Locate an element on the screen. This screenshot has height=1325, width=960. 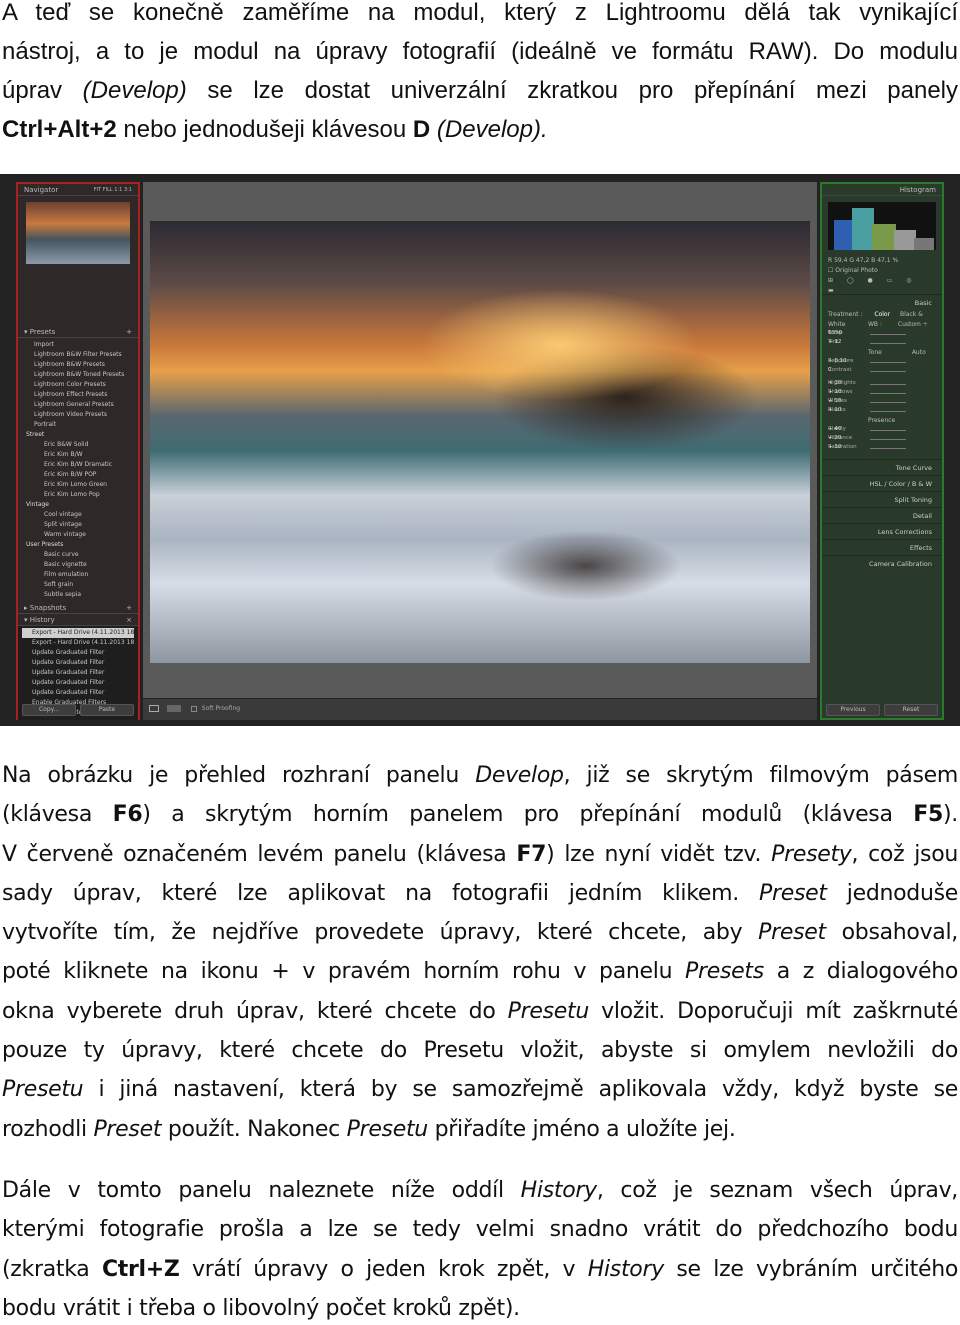
preset-item: Basic curve is located at coordinates (78, 555).